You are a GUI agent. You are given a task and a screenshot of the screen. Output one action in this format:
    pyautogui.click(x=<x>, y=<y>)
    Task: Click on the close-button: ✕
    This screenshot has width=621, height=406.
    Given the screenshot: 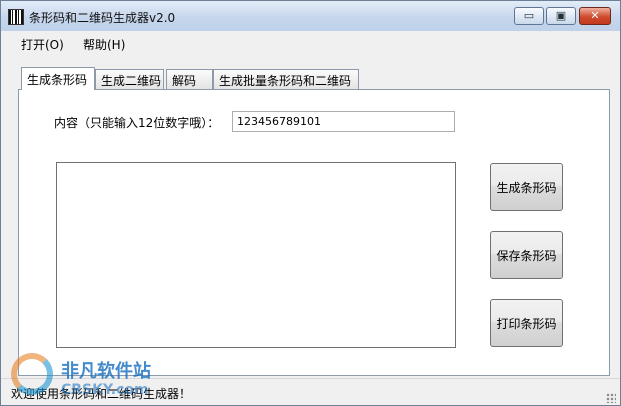 What is the action you would take?
    pyautogui.click(x=595, y=16)
    